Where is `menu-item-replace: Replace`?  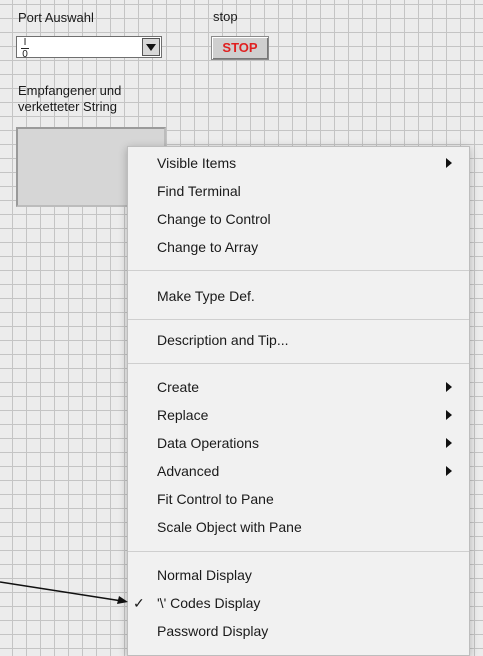
menu-item-replace: Replace is located at coordinates (298, 415).